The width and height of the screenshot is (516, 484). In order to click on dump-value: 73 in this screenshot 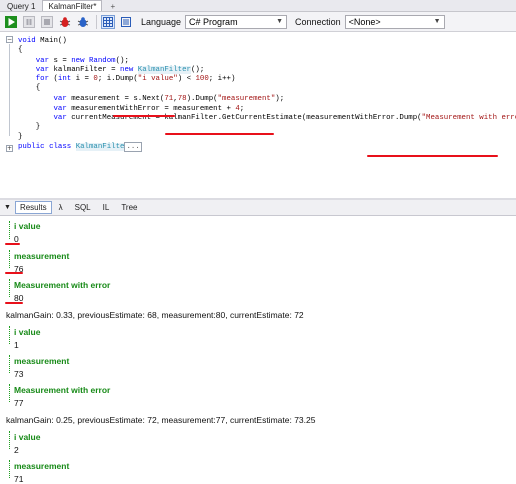, I will do `click(19, 374)`.